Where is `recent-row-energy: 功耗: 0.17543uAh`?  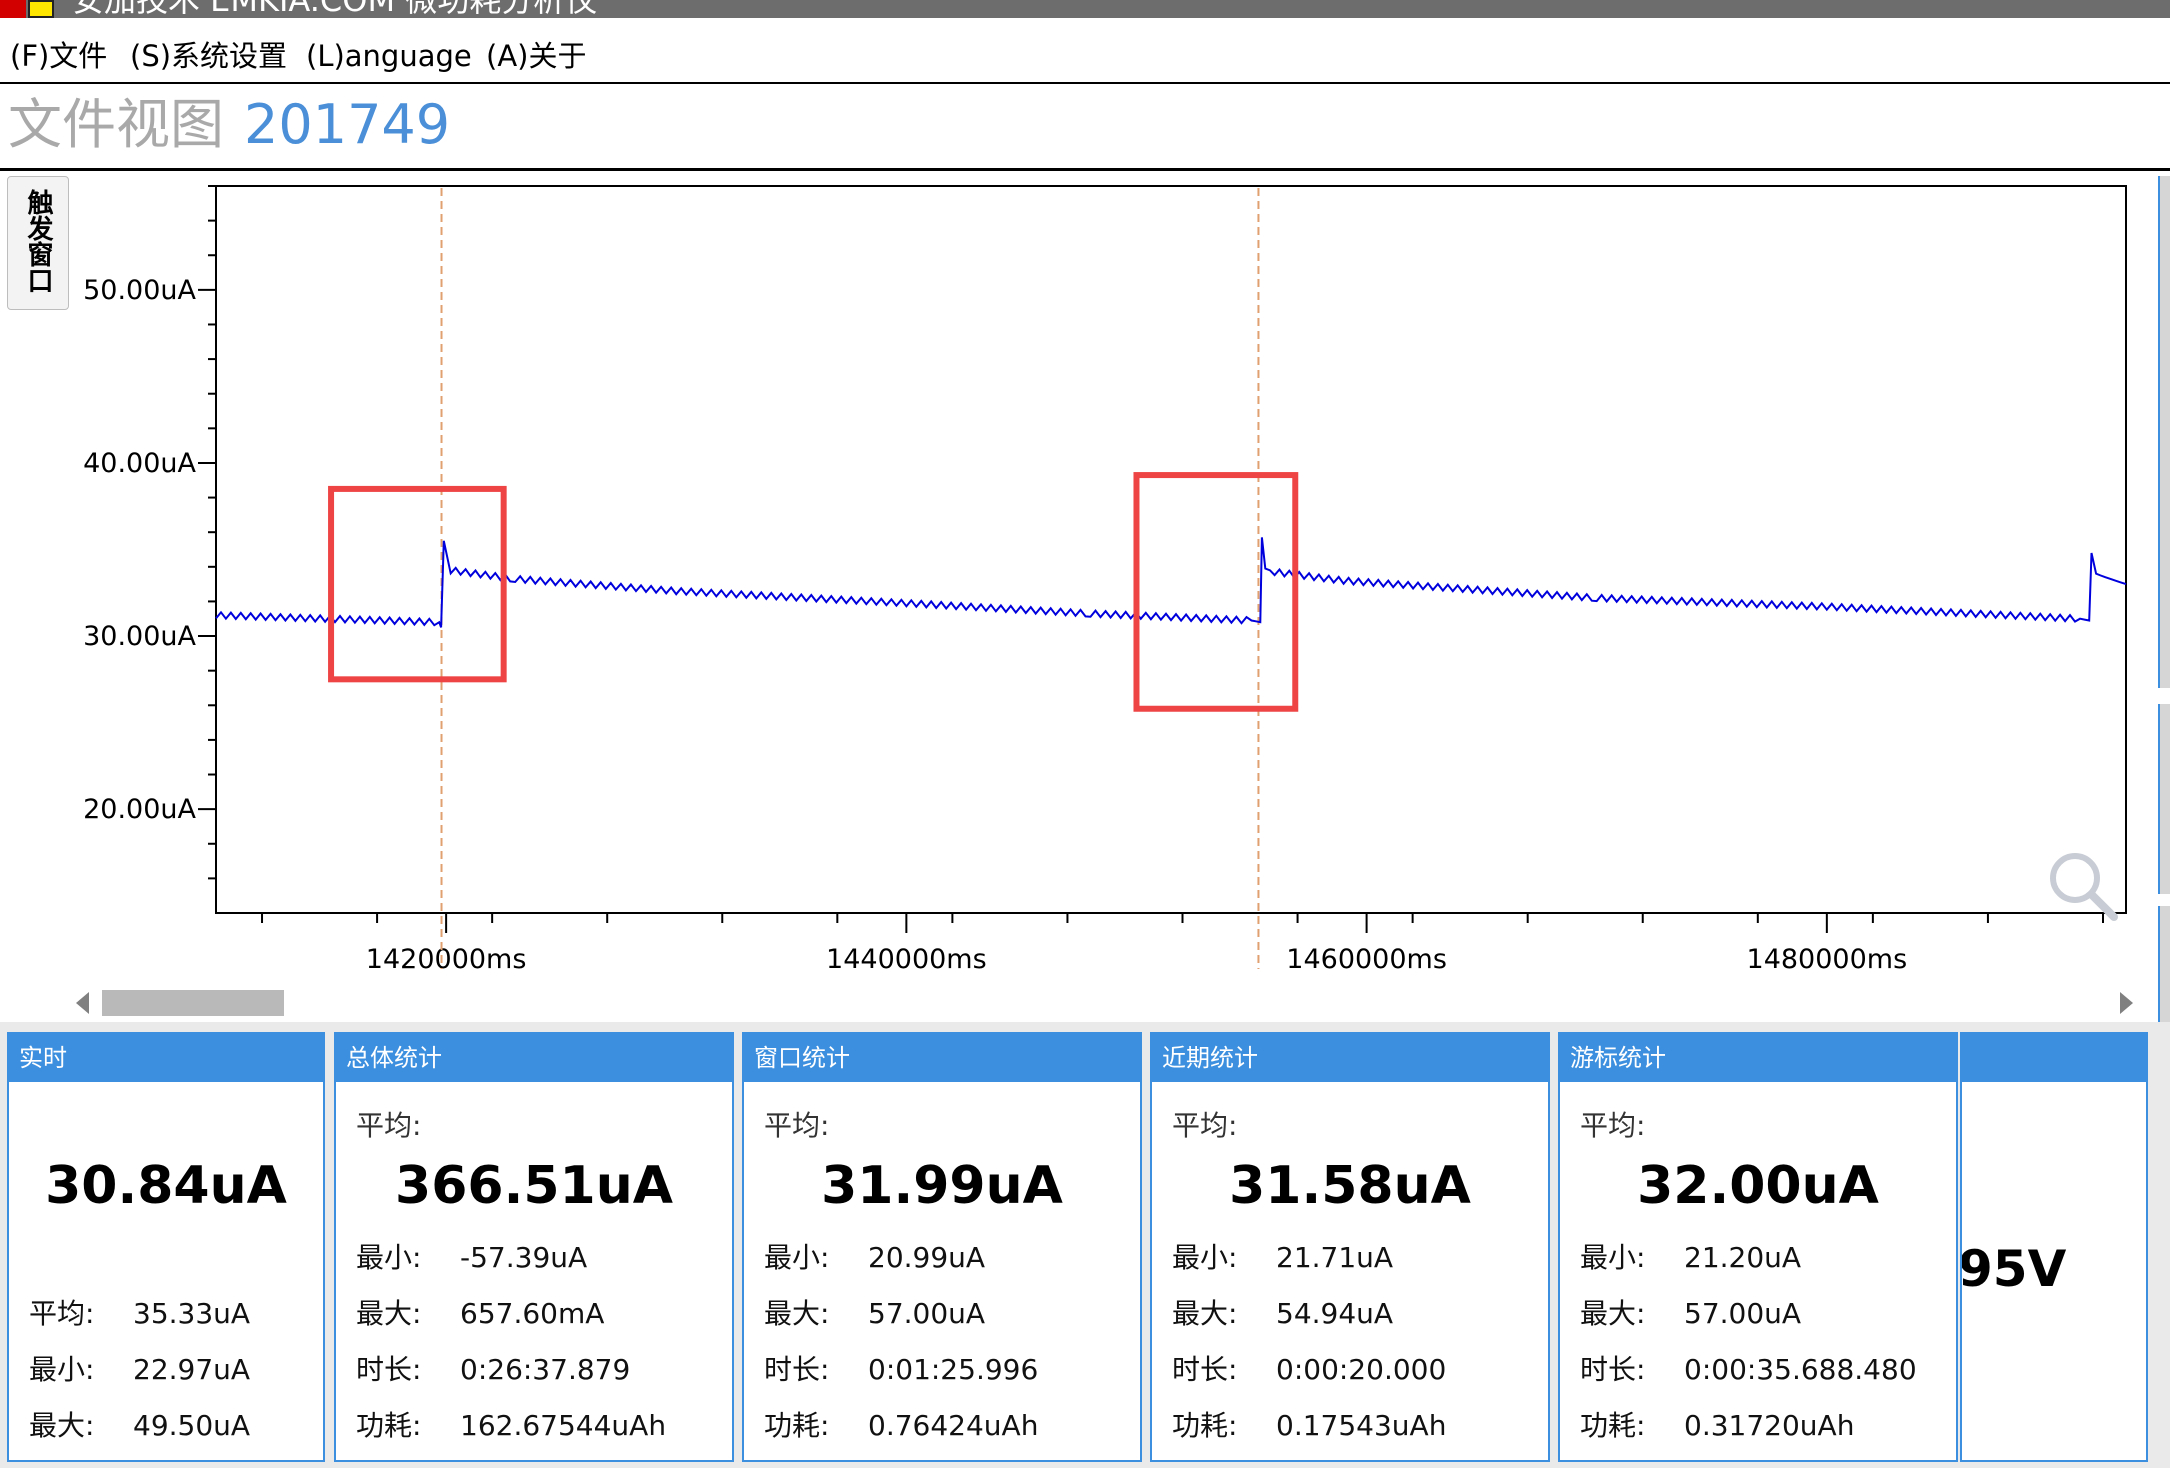 recent-row-energy: 功耗: 0.17543uAh is located at coordinates (1309, 1425).